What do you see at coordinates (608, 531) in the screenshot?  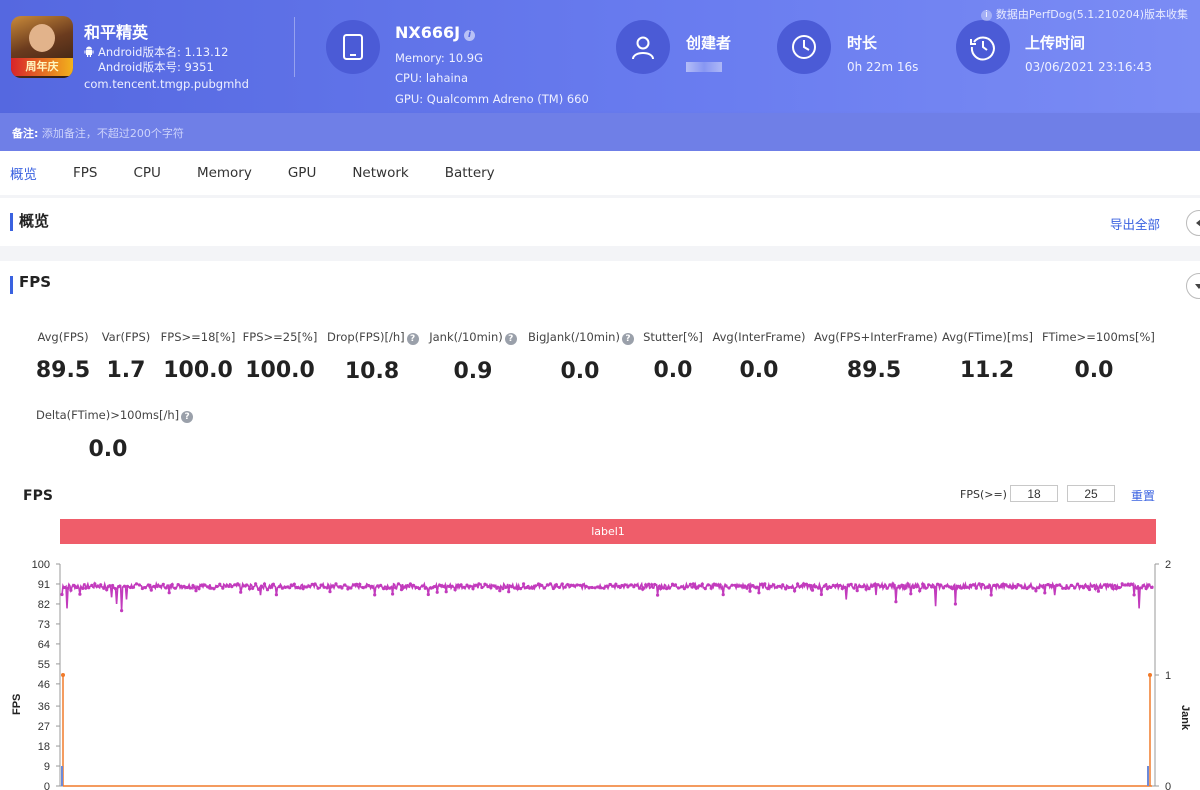 I see `label-band: label1` at bounding box center [608, 531].